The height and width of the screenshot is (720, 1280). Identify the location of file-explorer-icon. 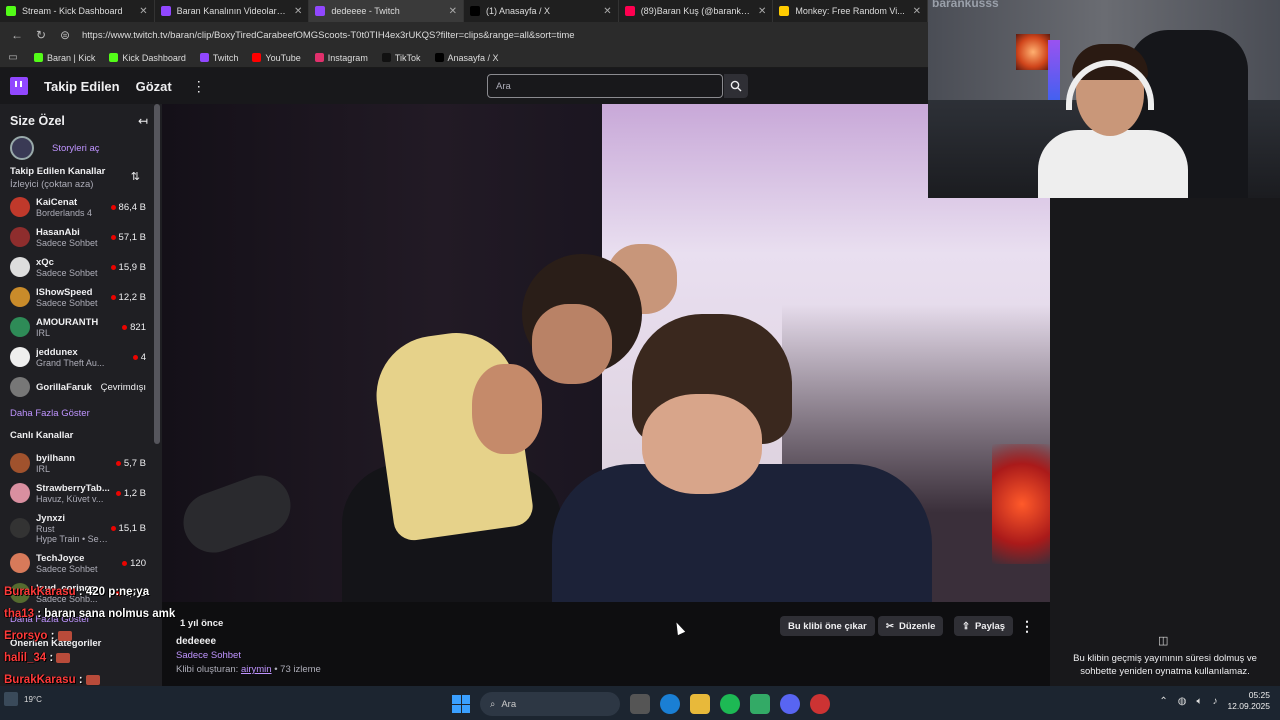
(700, 704).